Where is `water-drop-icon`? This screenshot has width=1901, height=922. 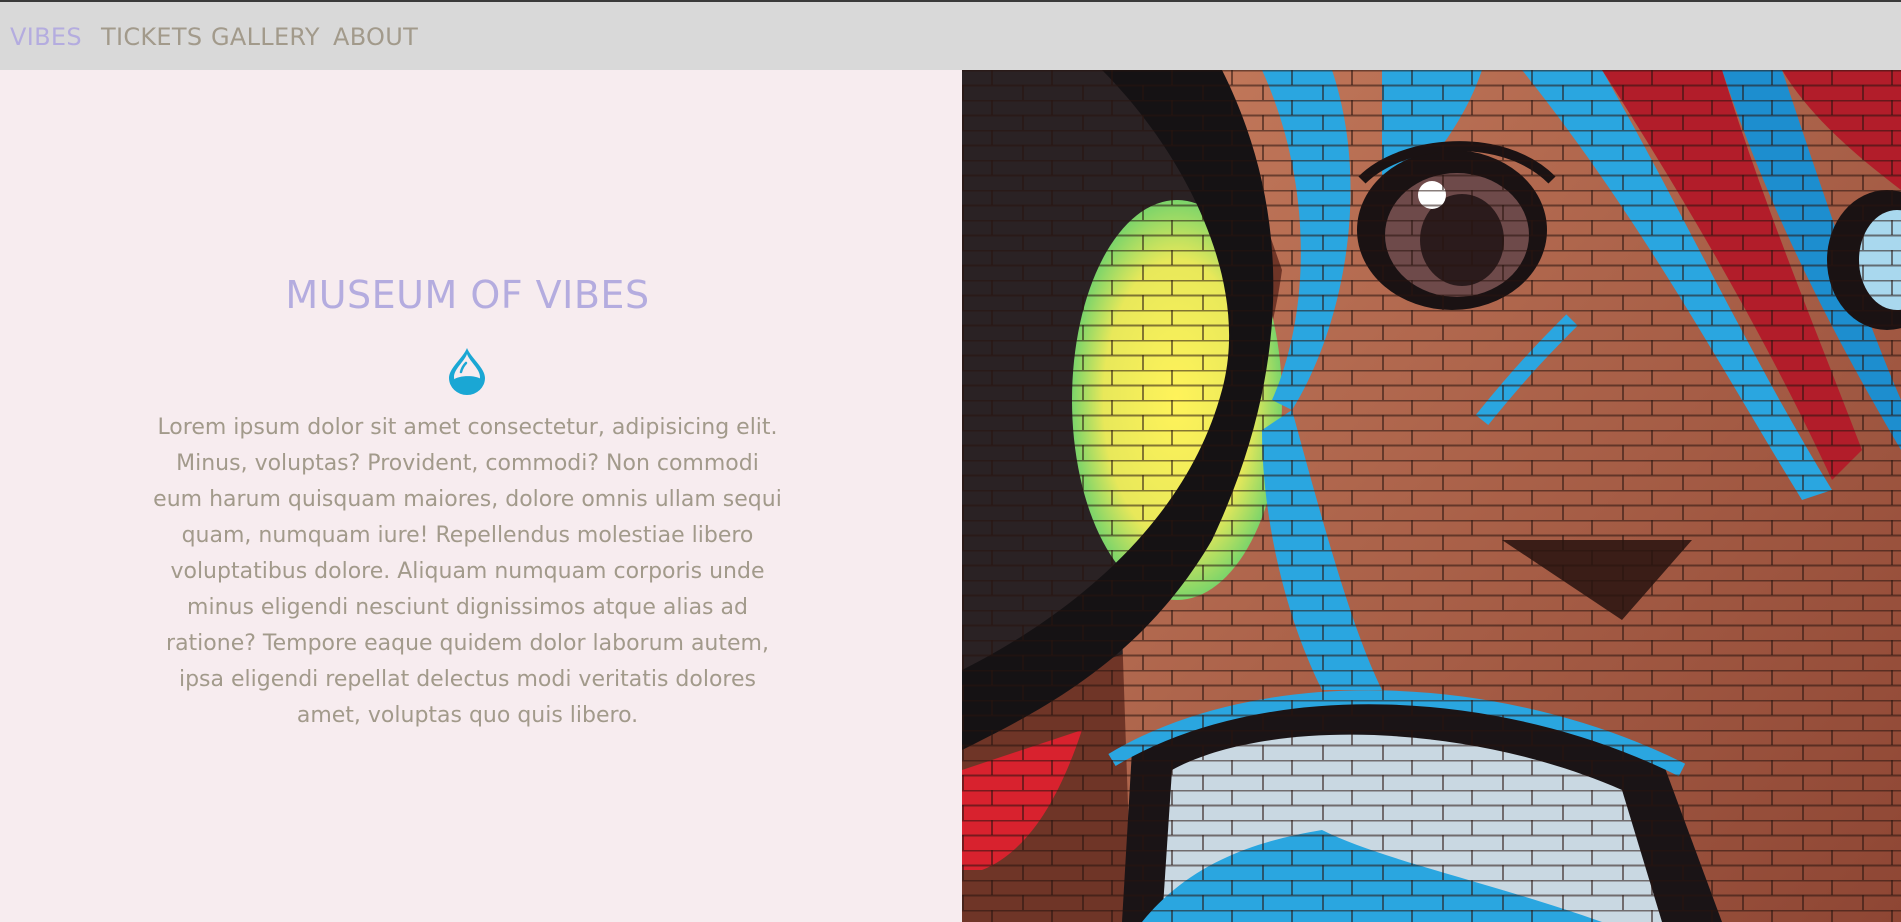 water-drop-icon is located at coordinates (467, 371).